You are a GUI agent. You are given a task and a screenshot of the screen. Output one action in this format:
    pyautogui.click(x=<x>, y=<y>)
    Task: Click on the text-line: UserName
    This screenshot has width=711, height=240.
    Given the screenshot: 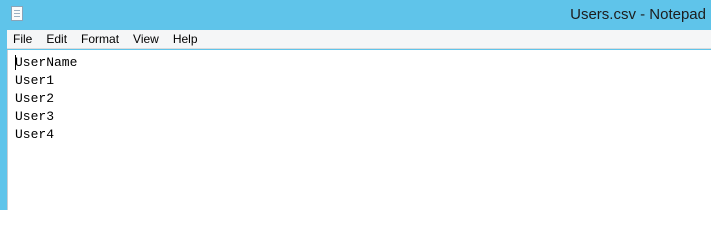 What is the action you would take?
    pyautogui.click(x=46, y=62)
    